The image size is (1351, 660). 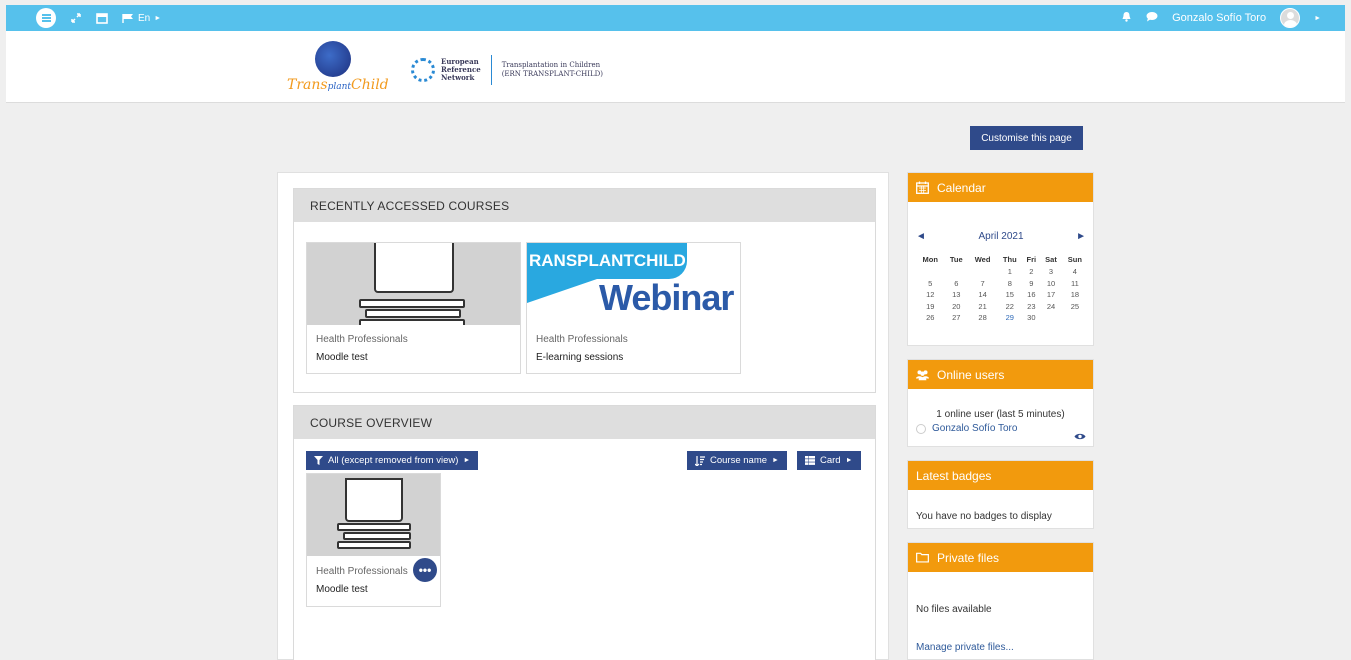 I want to click on calendar-day: 4, so click(x=1075, y=272).